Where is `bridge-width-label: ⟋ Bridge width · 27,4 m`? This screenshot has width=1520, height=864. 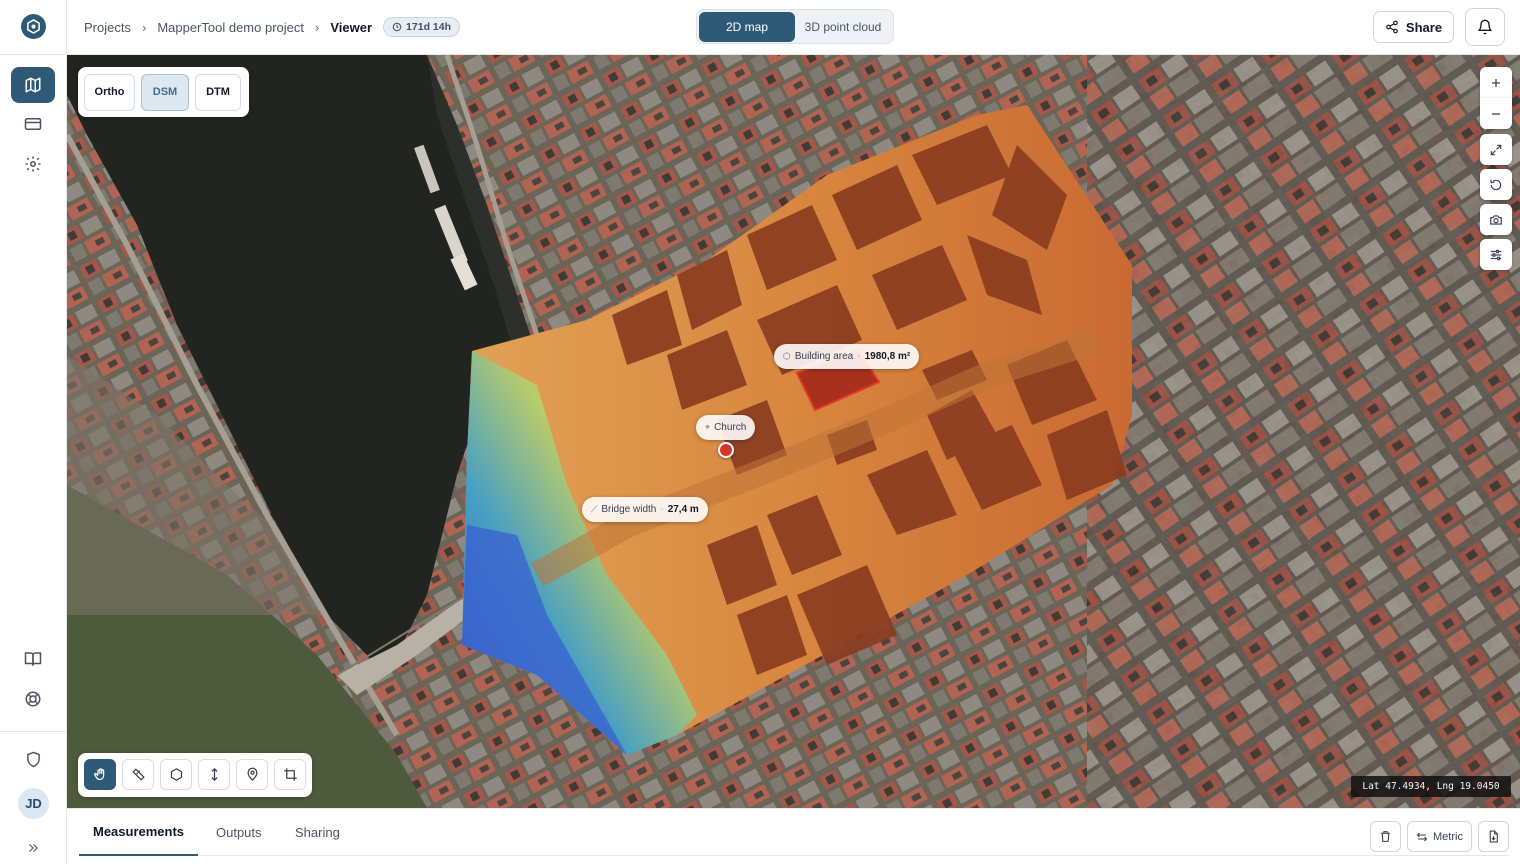
bridge-width-label: ⟋ Bridge width · 27,4 m is located at coordinates (645, 509).